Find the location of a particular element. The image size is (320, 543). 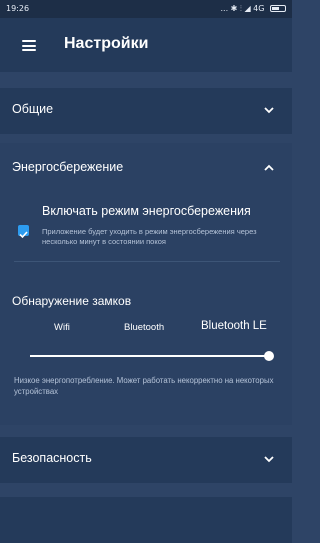

slider-track is located at coordinates (150, 356).